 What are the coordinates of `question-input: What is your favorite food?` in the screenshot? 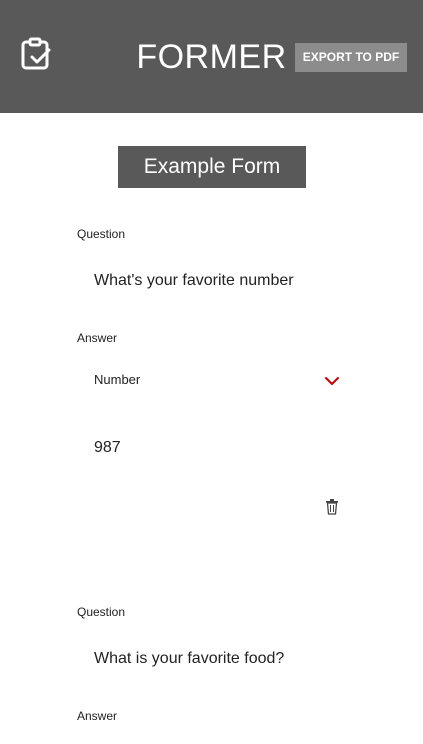 It's located at (189, 659).